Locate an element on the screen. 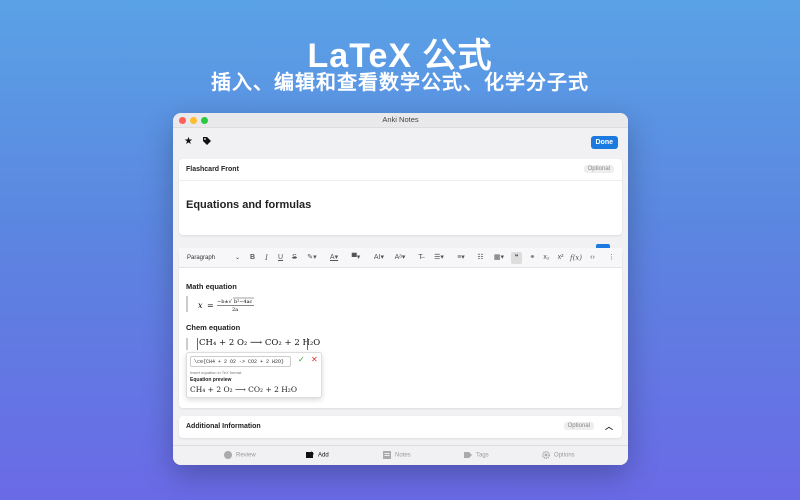 The width and height of the screenshot is (800, 500). front-text-field: Equations and formulas is located at coordinates (248, 205).